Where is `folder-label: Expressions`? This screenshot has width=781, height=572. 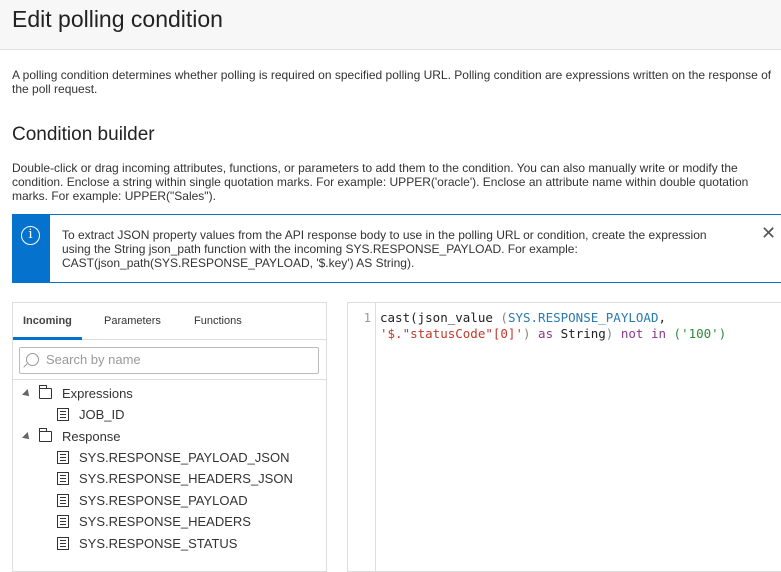
folder-label: Expressions is located at coordinates (97, 393).